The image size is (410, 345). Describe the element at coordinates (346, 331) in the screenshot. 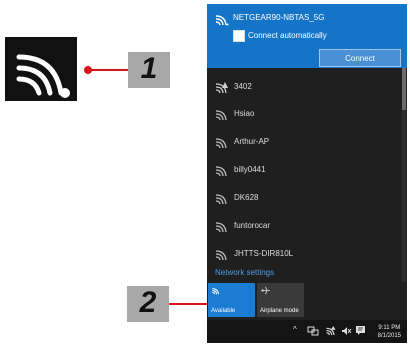

I see `volume-icon` at that location.